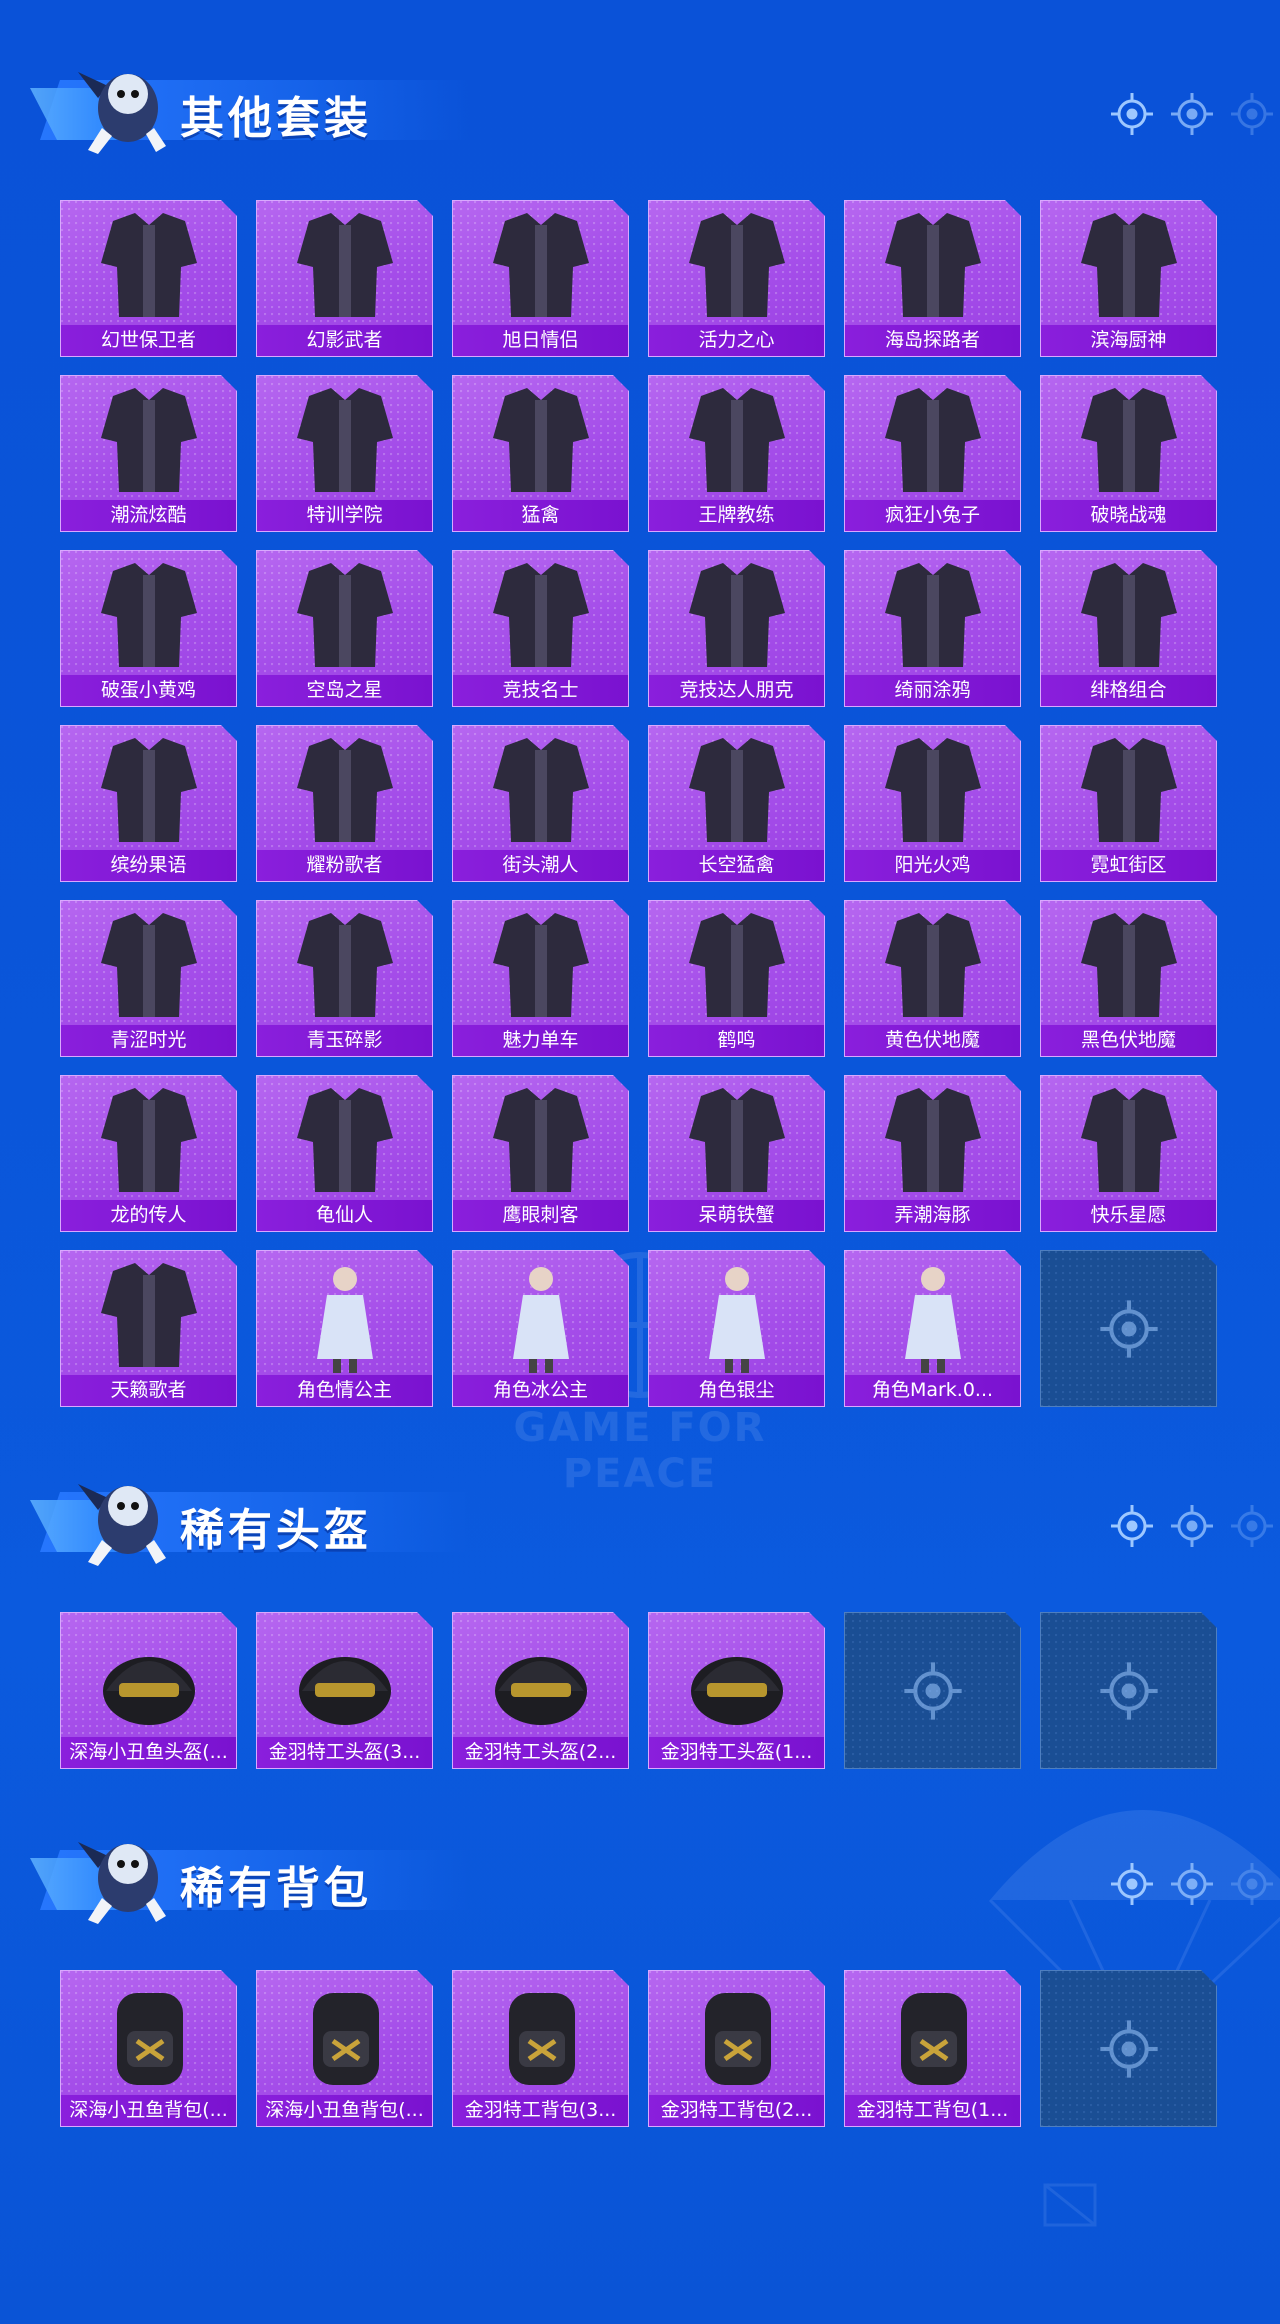 This screenshot has height=2324, width=1280. What do you see at coordinates (540, 1153) in the screenshot?
I see `item-card: 鹰眼刺客` at bounding box center [540, 1153].